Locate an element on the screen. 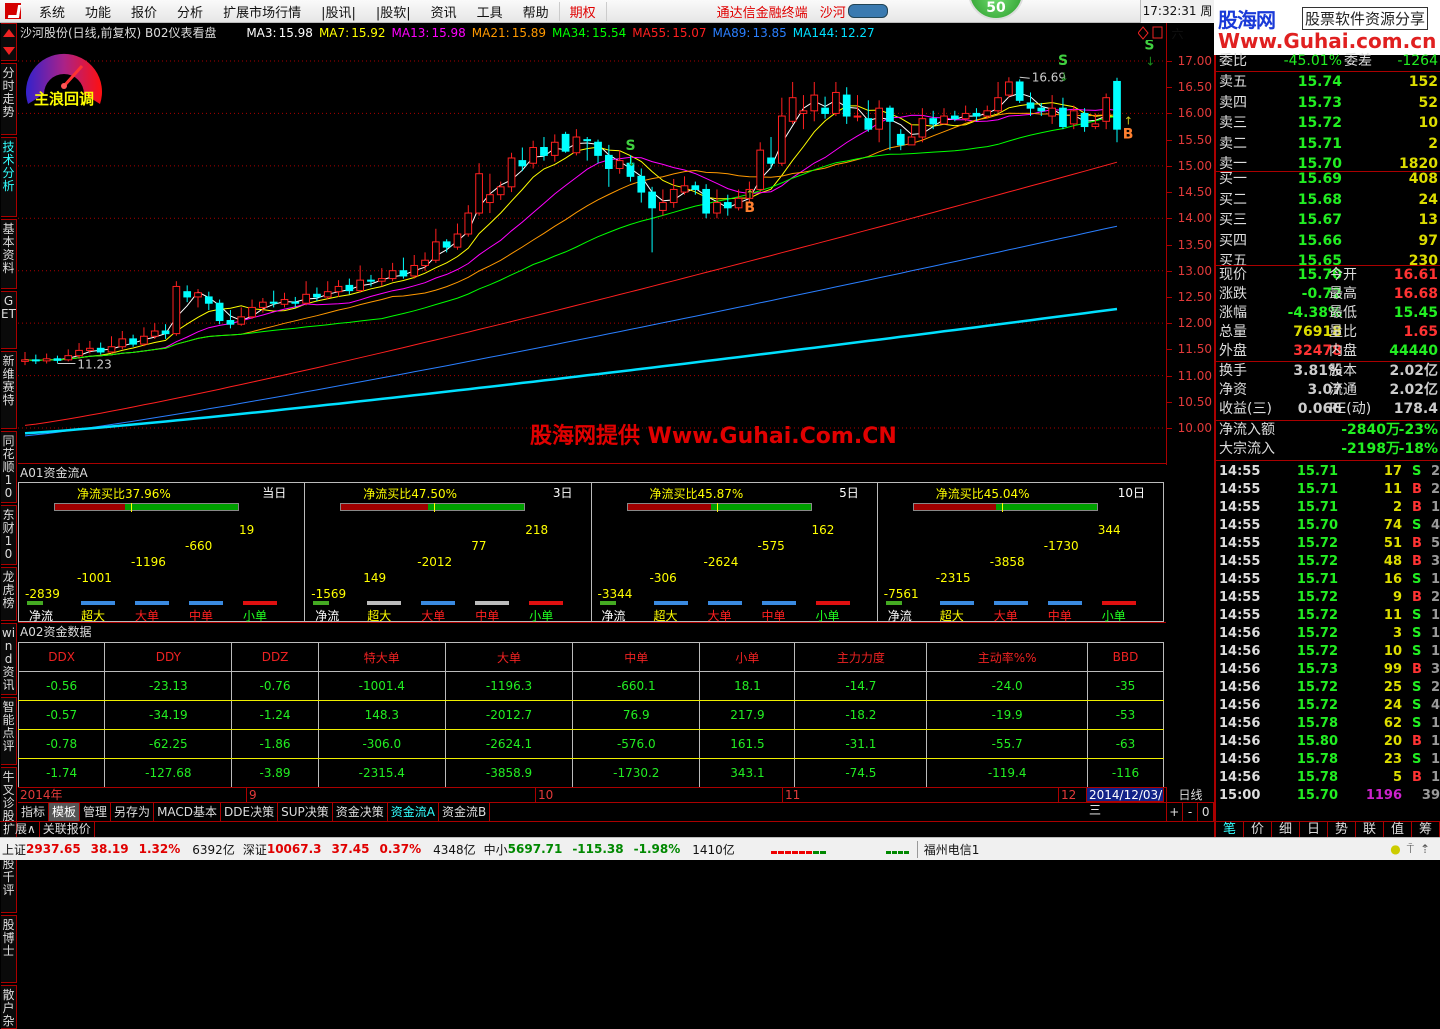 The height and width of the screenshot is (1029, 1440). quote-tab: 筹 is located at coordinates (1426, 830).